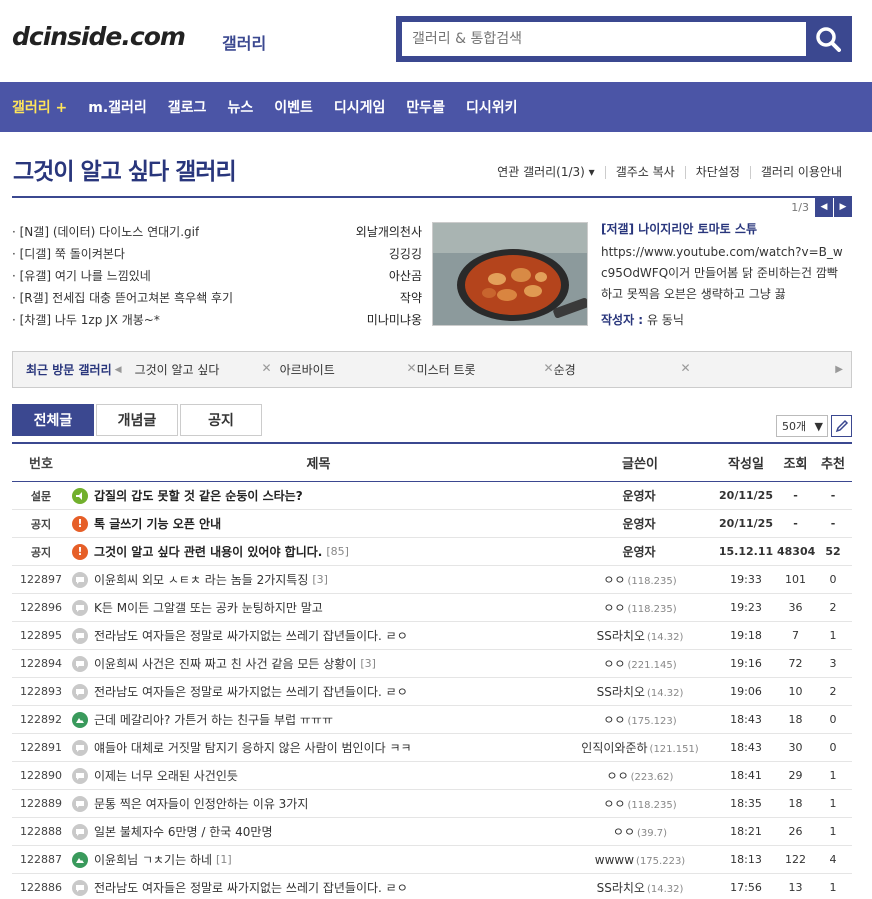 The height and width of the screenshot is (899, 872). What do you see at coordinates (640, 831) in the screenshot?
I see `post-writer: ㅇㅇ (39.7)` at bounding box center [640, 831].